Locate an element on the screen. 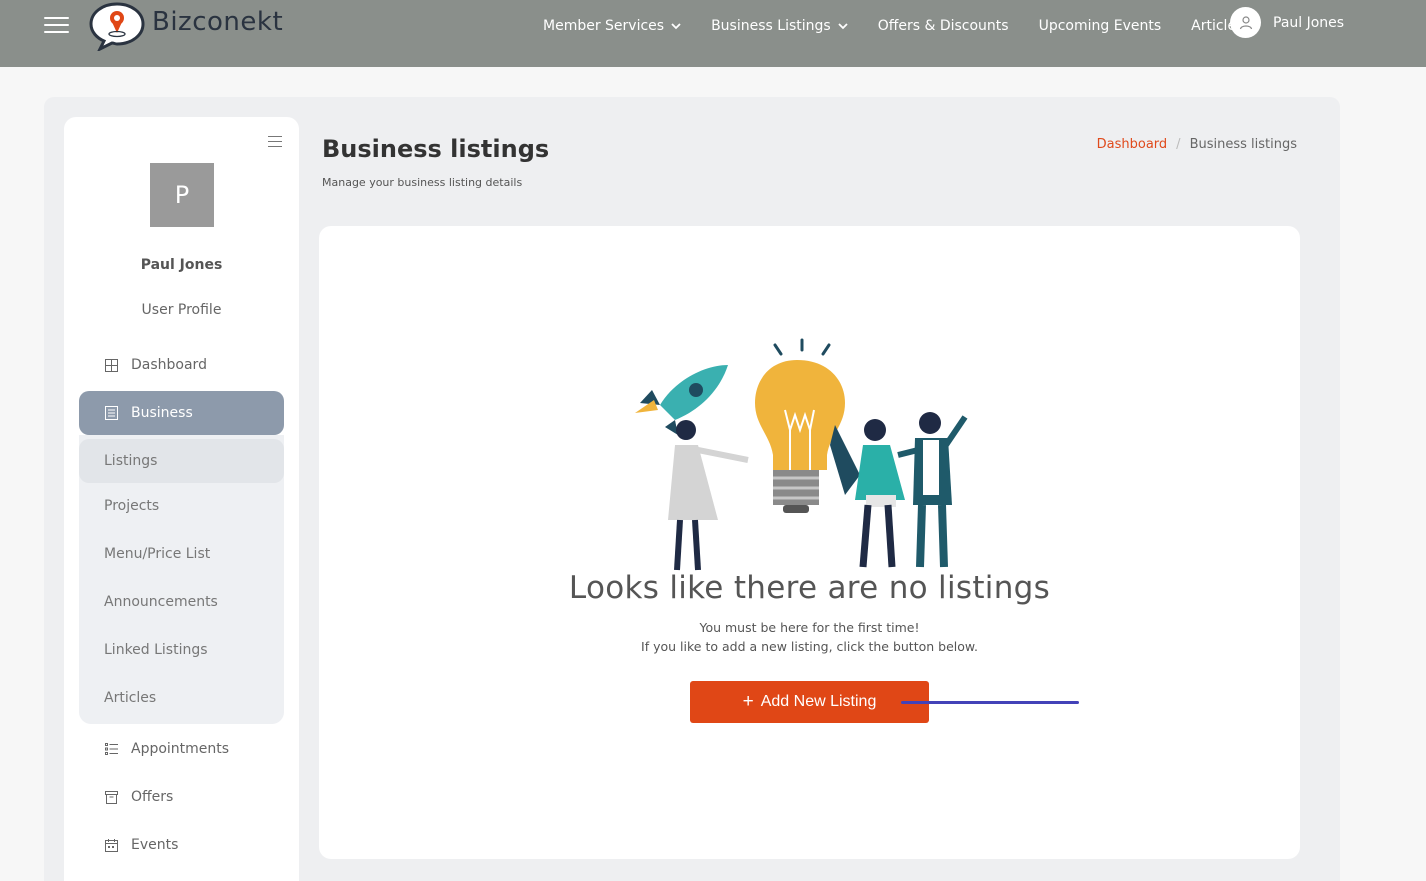 The height and width of the screenshot is (881, 1426). brand-name: Bizconekt is located at coordinates (218, 22).